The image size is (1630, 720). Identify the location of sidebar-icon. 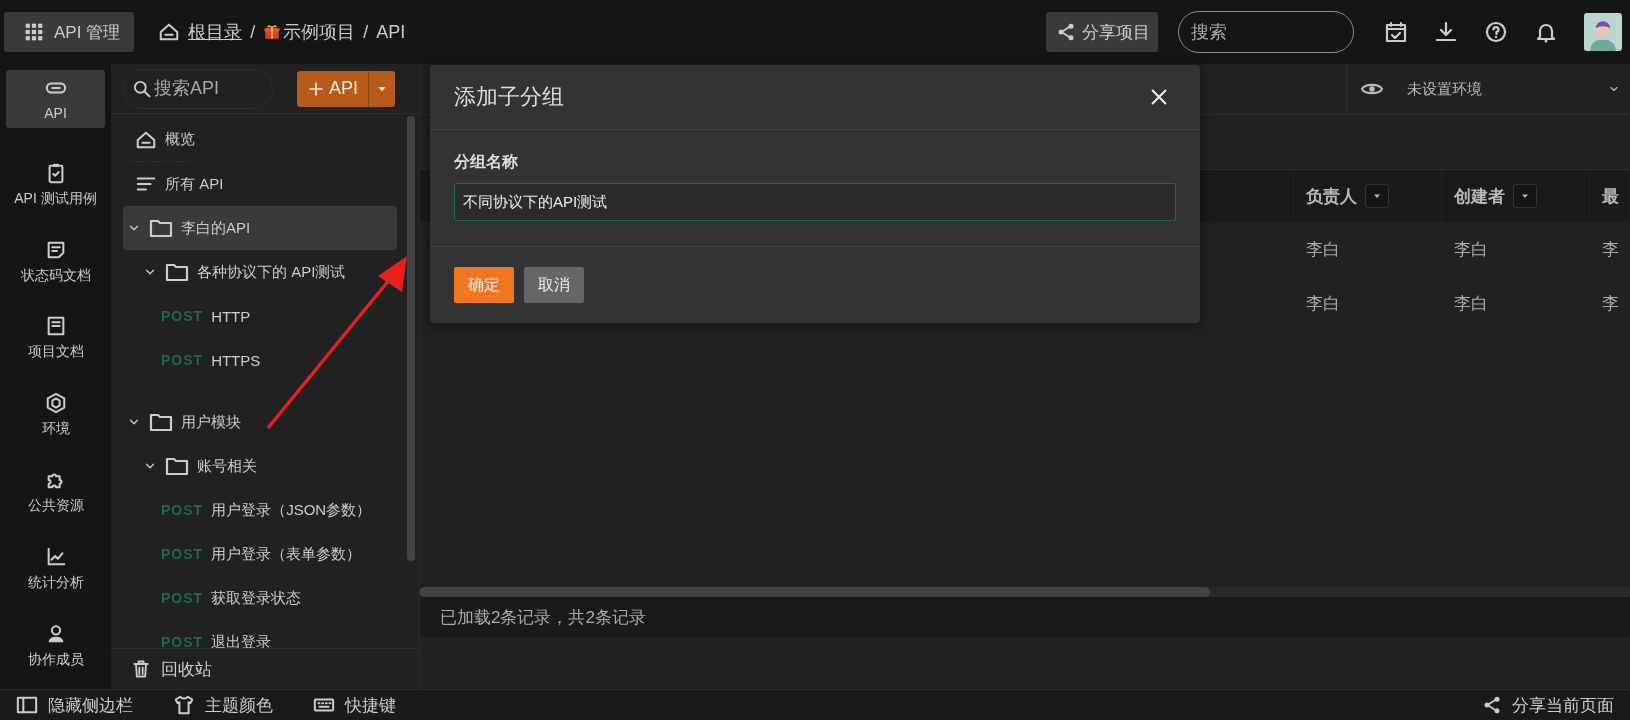
(27, 705).